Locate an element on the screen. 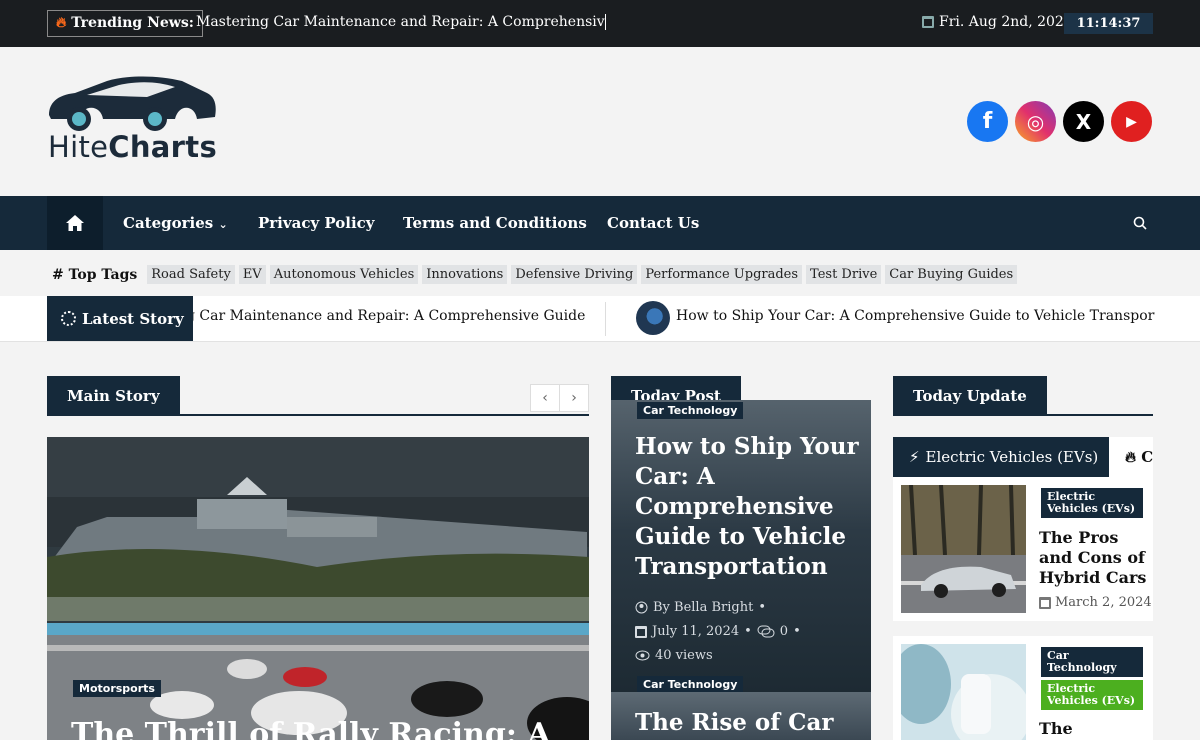  comments-icon is located at coordinates (766, 631).